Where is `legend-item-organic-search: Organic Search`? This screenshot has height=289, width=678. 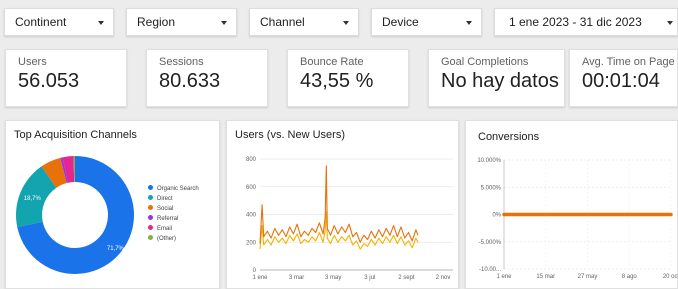
legend-item-organic-search: Organic Search is located at coordinates (173, 189).